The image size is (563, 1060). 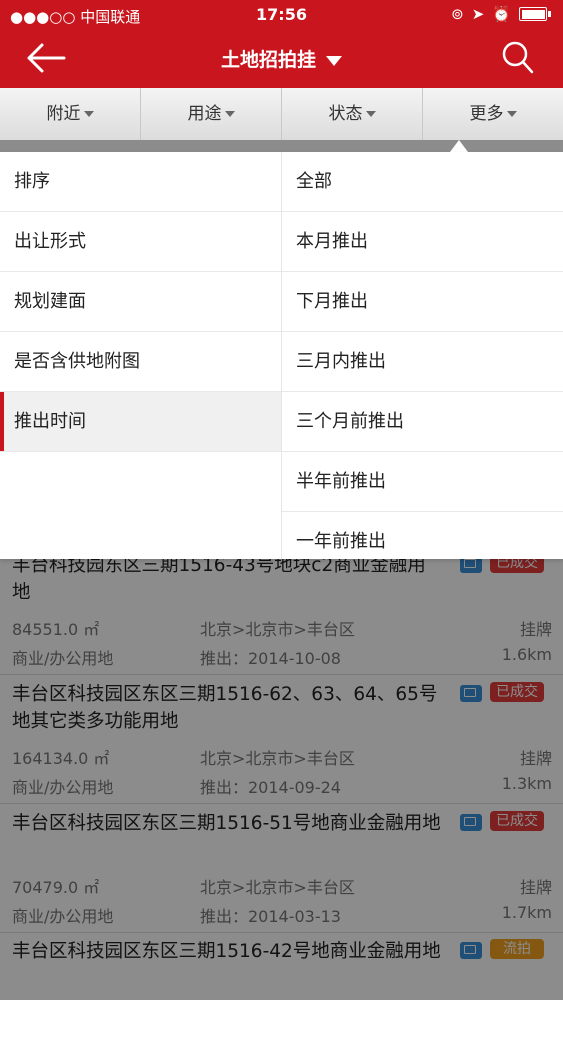 I want to click on filter-nearby: 附近, so click(x=70, y=114).